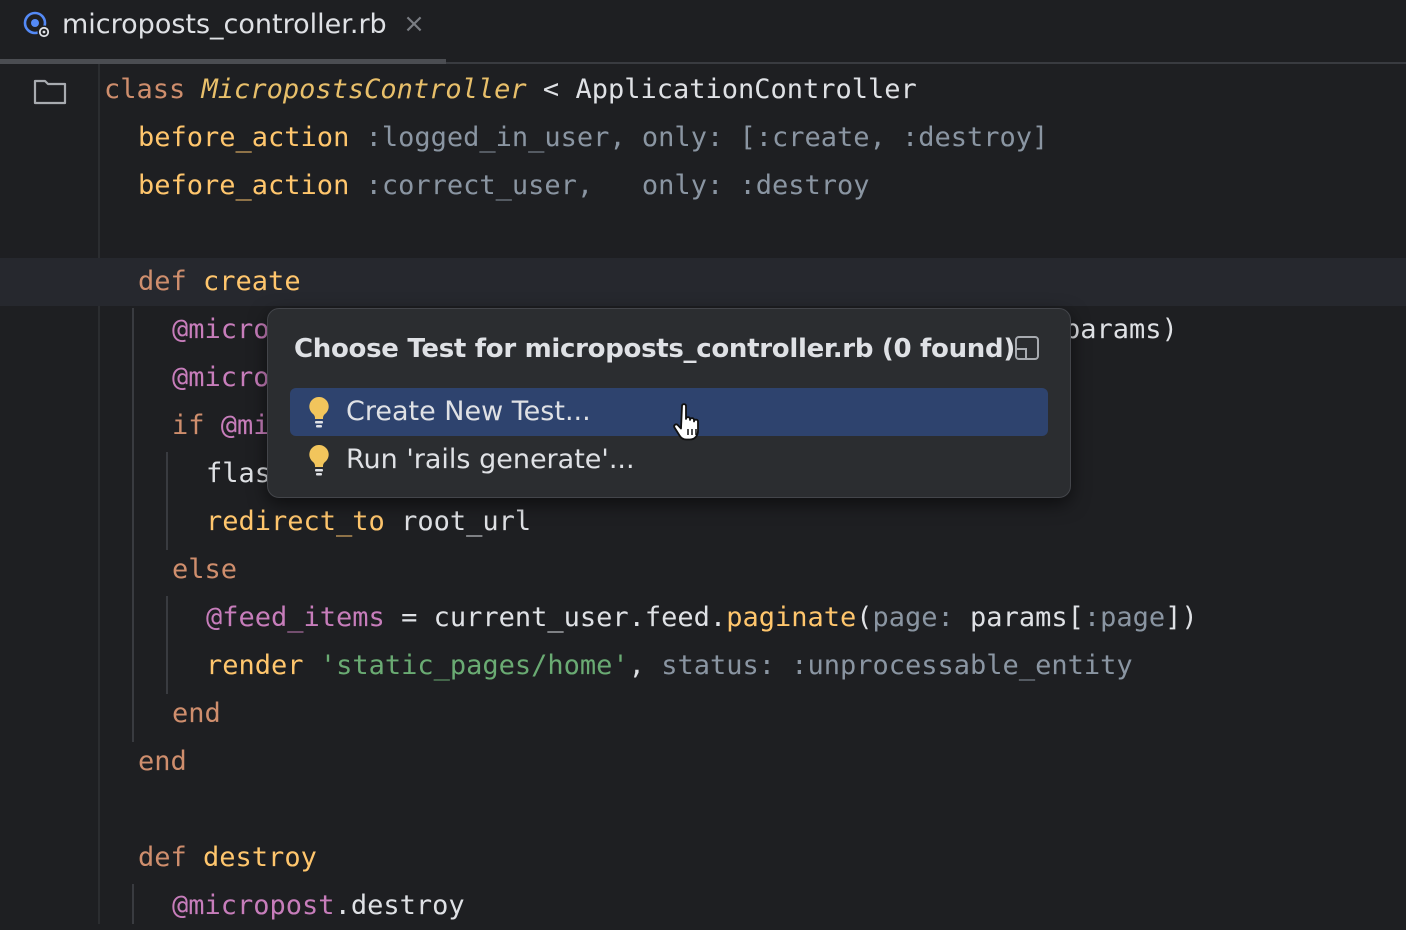 This screenshot has height=930, width=1406. I want to click on method-call: redirect_to, so click(295, 521).